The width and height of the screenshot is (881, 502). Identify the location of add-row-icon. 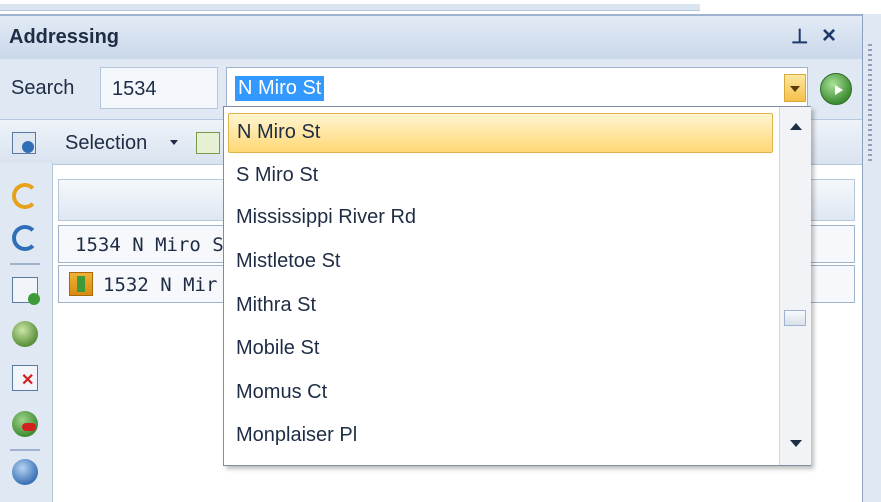
(26, 291).